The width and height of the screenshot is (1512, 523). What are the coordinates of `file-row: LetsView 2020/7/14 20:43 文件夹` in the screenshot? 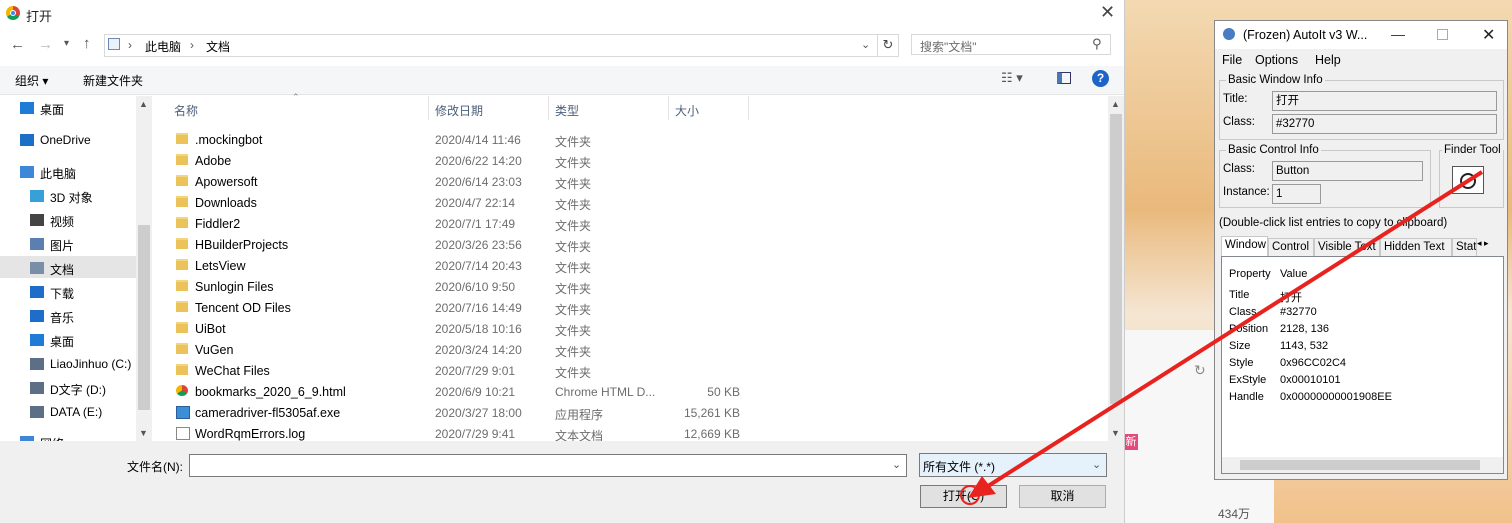 It's located at (455, 265).